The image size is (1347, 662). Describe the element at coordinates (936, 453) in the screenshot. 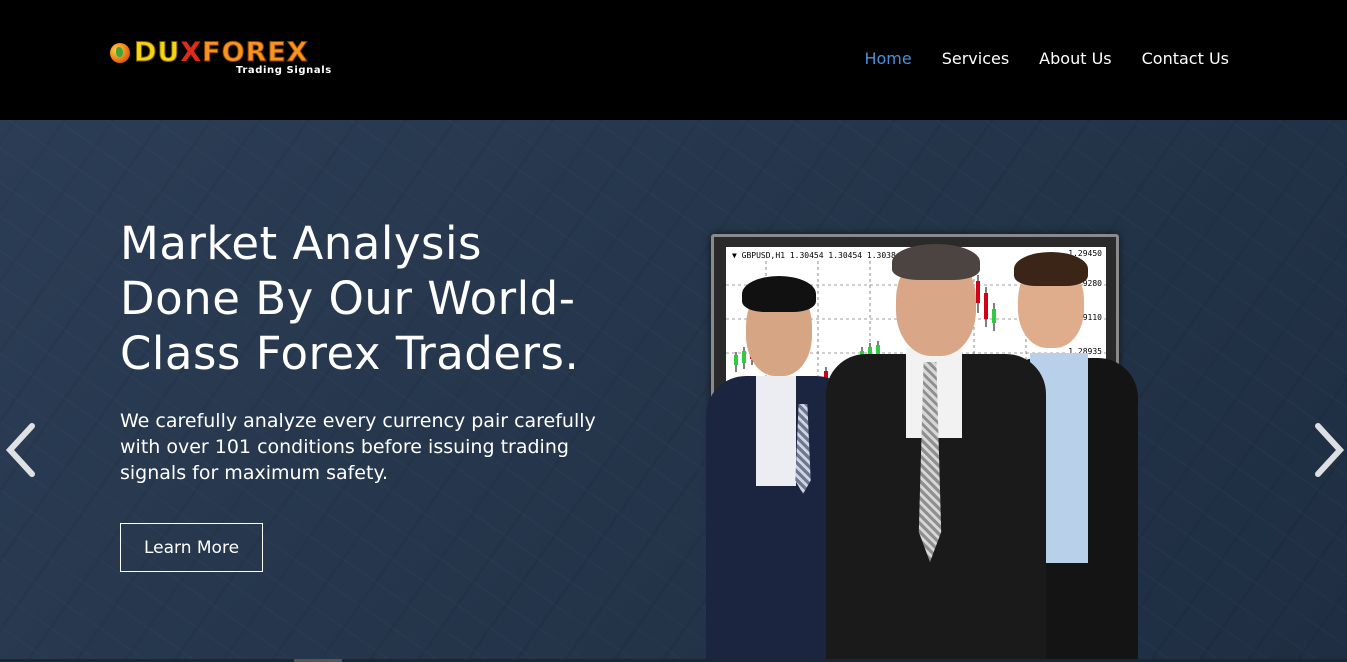

I see `trader-photo-center` at that location.